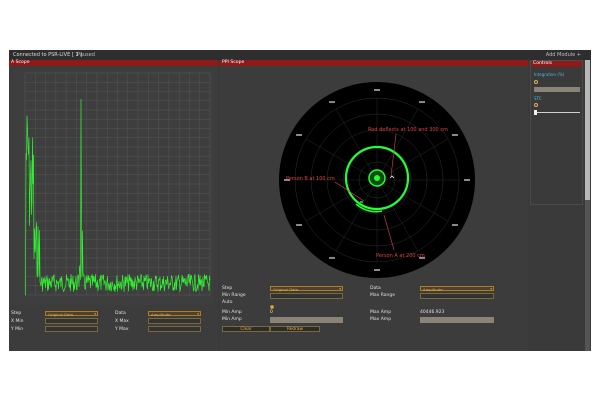 The height and width of the screenshot is (400, 600). What do you see at coordinates (48, 55) in the screenshot?
I see `connection-status: Connected to PSR-LIVE [ 1 ]` at bounding box center [48, 55].